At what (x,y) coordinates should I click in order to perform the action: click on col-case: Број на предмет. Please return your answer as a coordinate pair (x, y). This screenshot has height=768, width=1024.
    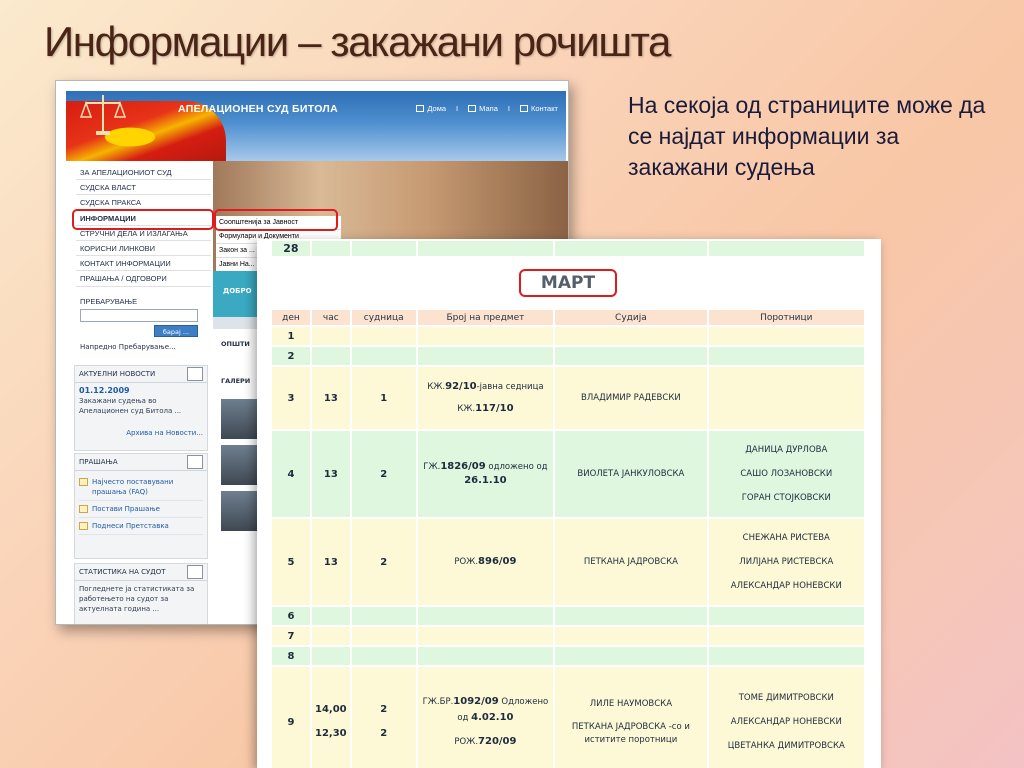
    Looking at the image, I should click on (485, 317).